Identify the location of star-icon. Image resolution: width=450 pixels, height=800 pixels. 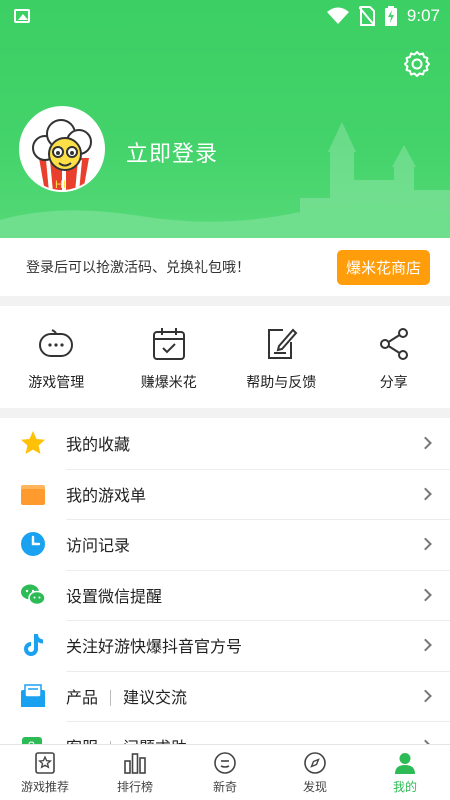
(33, 443).